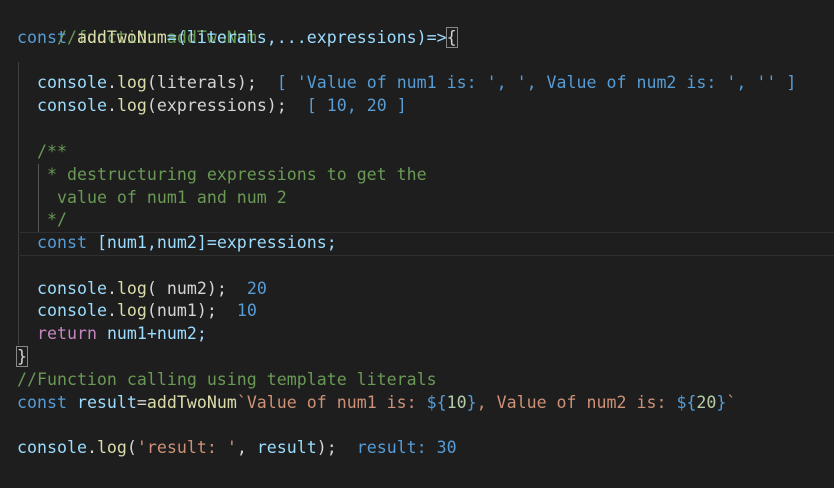 The width and height of the screenshot is (834, 488). Describe the element at coordinates (576, 402) in the screenshot. I see `template-part-2: , Value of num2 is:` at that location.